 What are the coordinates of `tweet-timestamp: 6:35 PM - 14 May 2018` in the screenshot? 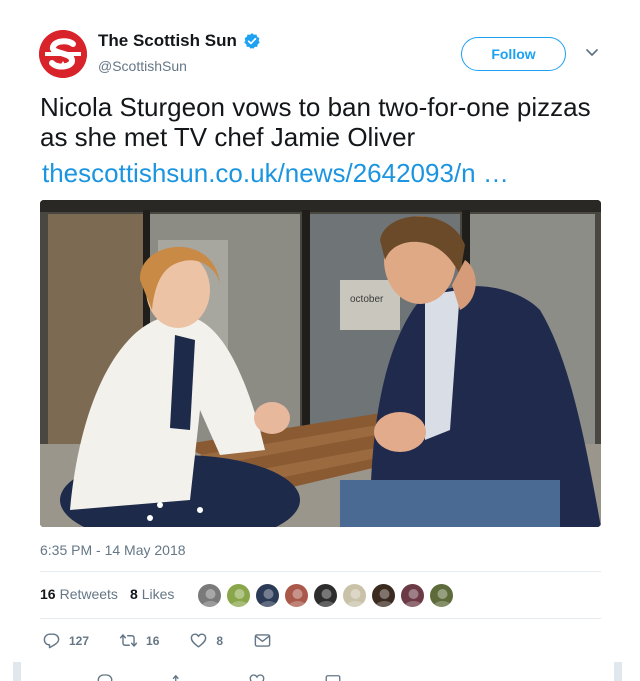 It's located at (113, 550).